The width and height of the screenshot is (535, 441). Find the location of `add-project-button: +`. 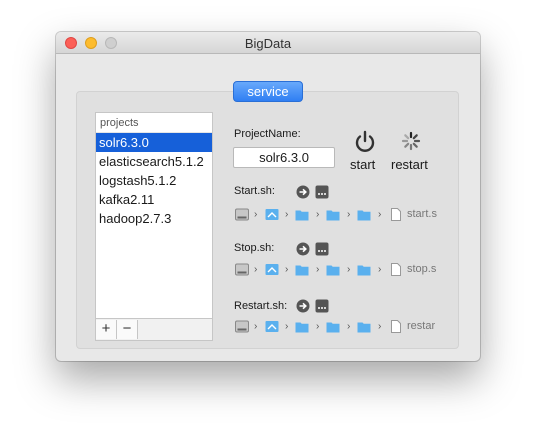

add-project-button: + is located at coordinates (106, 329).